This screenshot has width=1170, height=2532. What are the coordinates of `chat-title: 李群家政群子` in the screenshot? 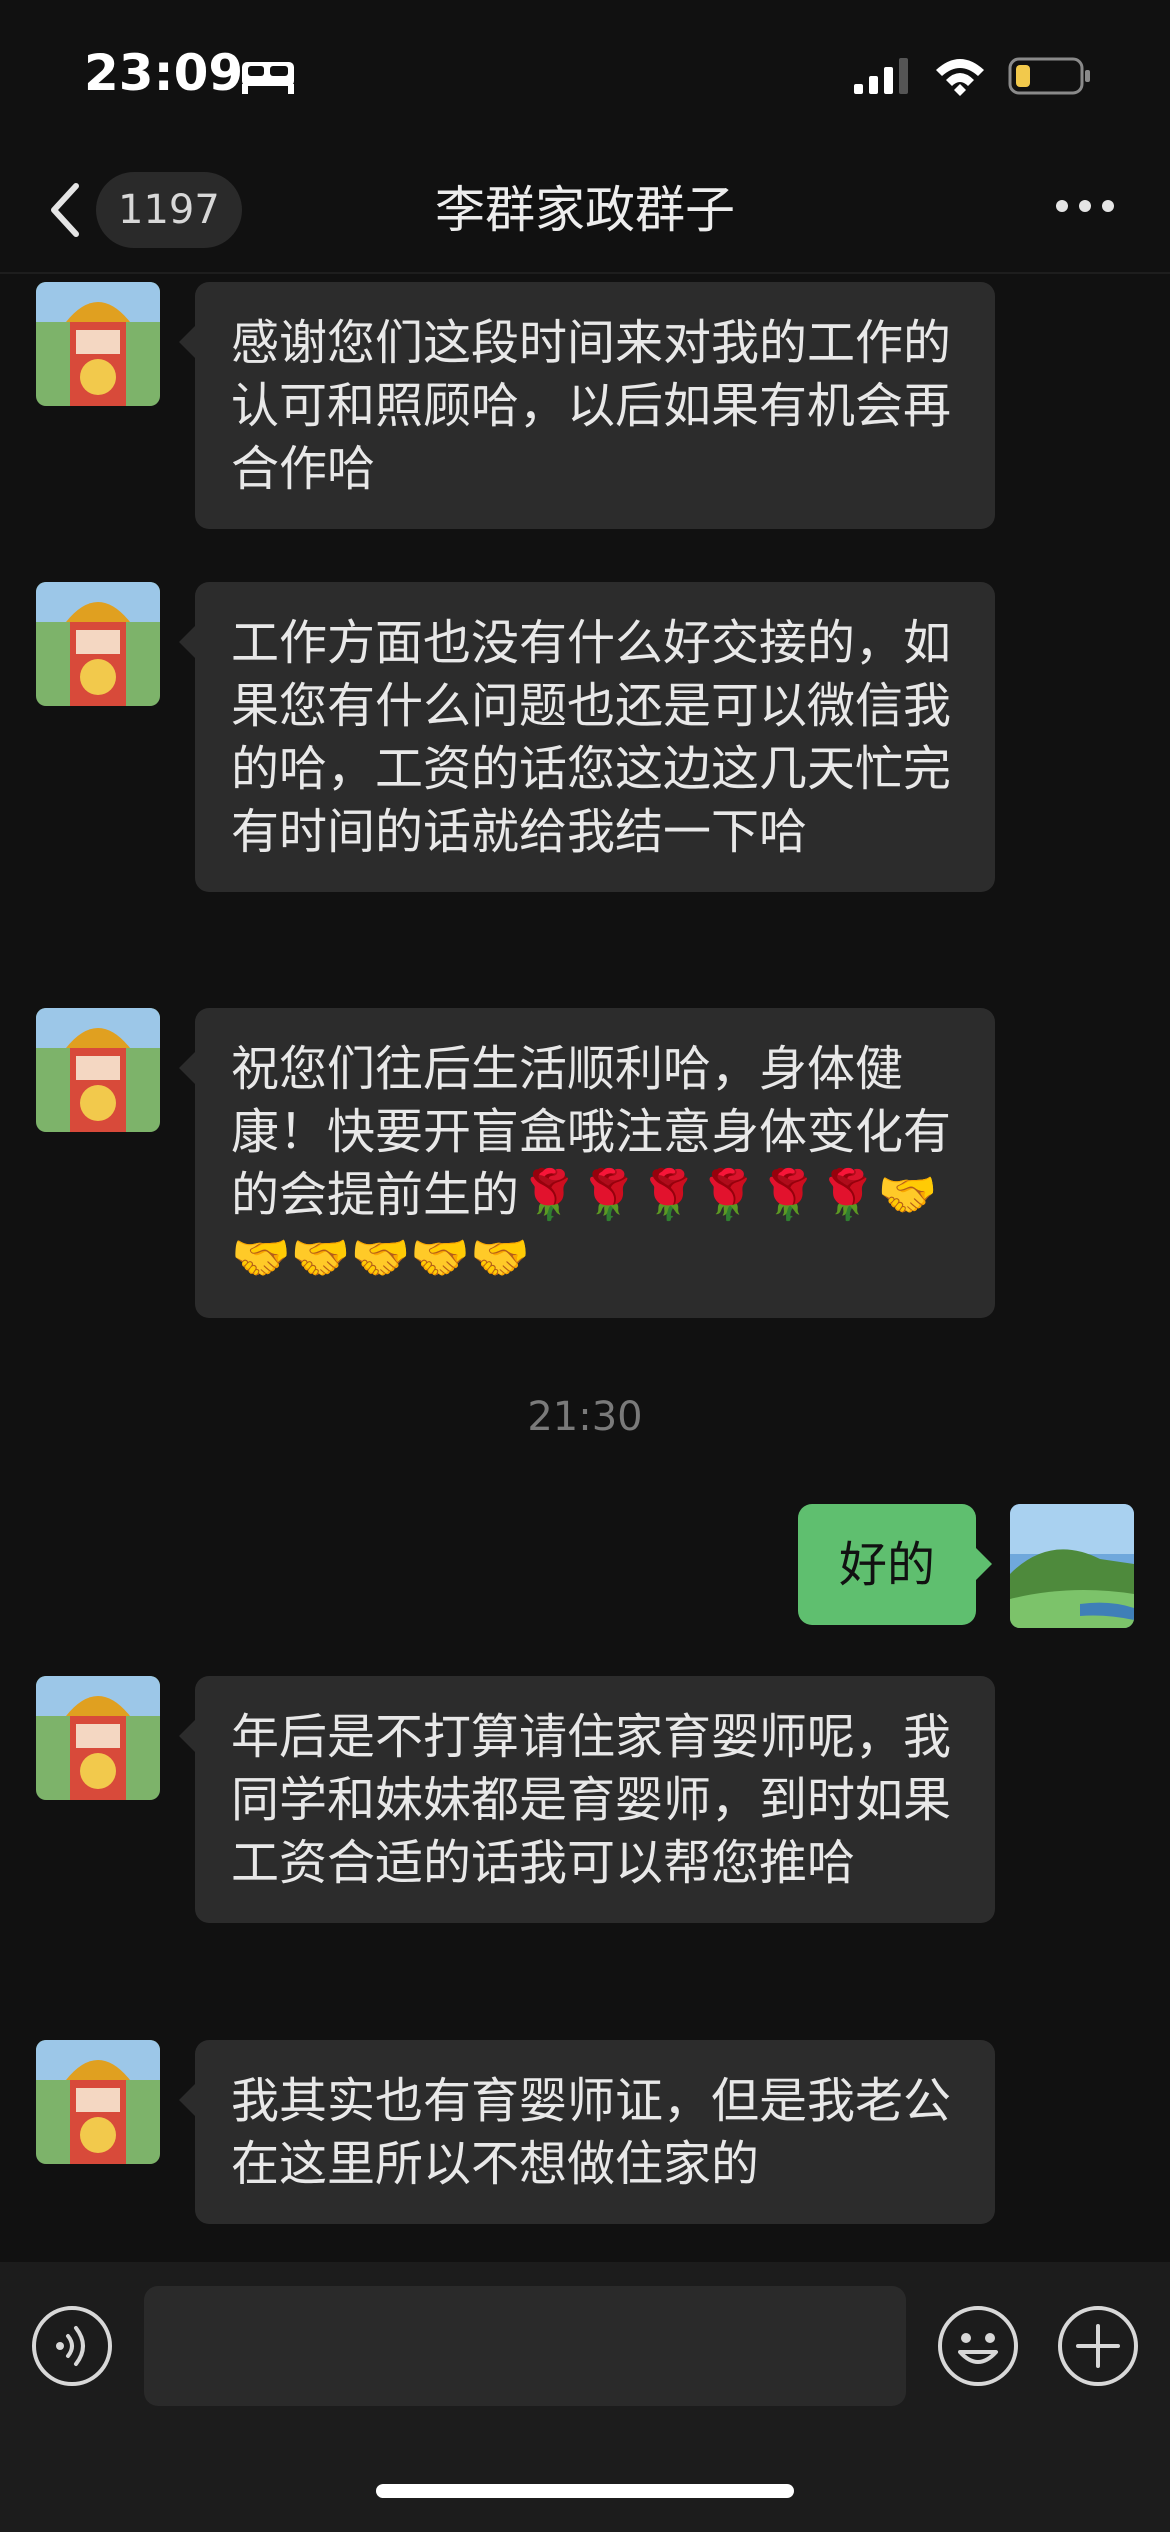 It's located at (585, 210).